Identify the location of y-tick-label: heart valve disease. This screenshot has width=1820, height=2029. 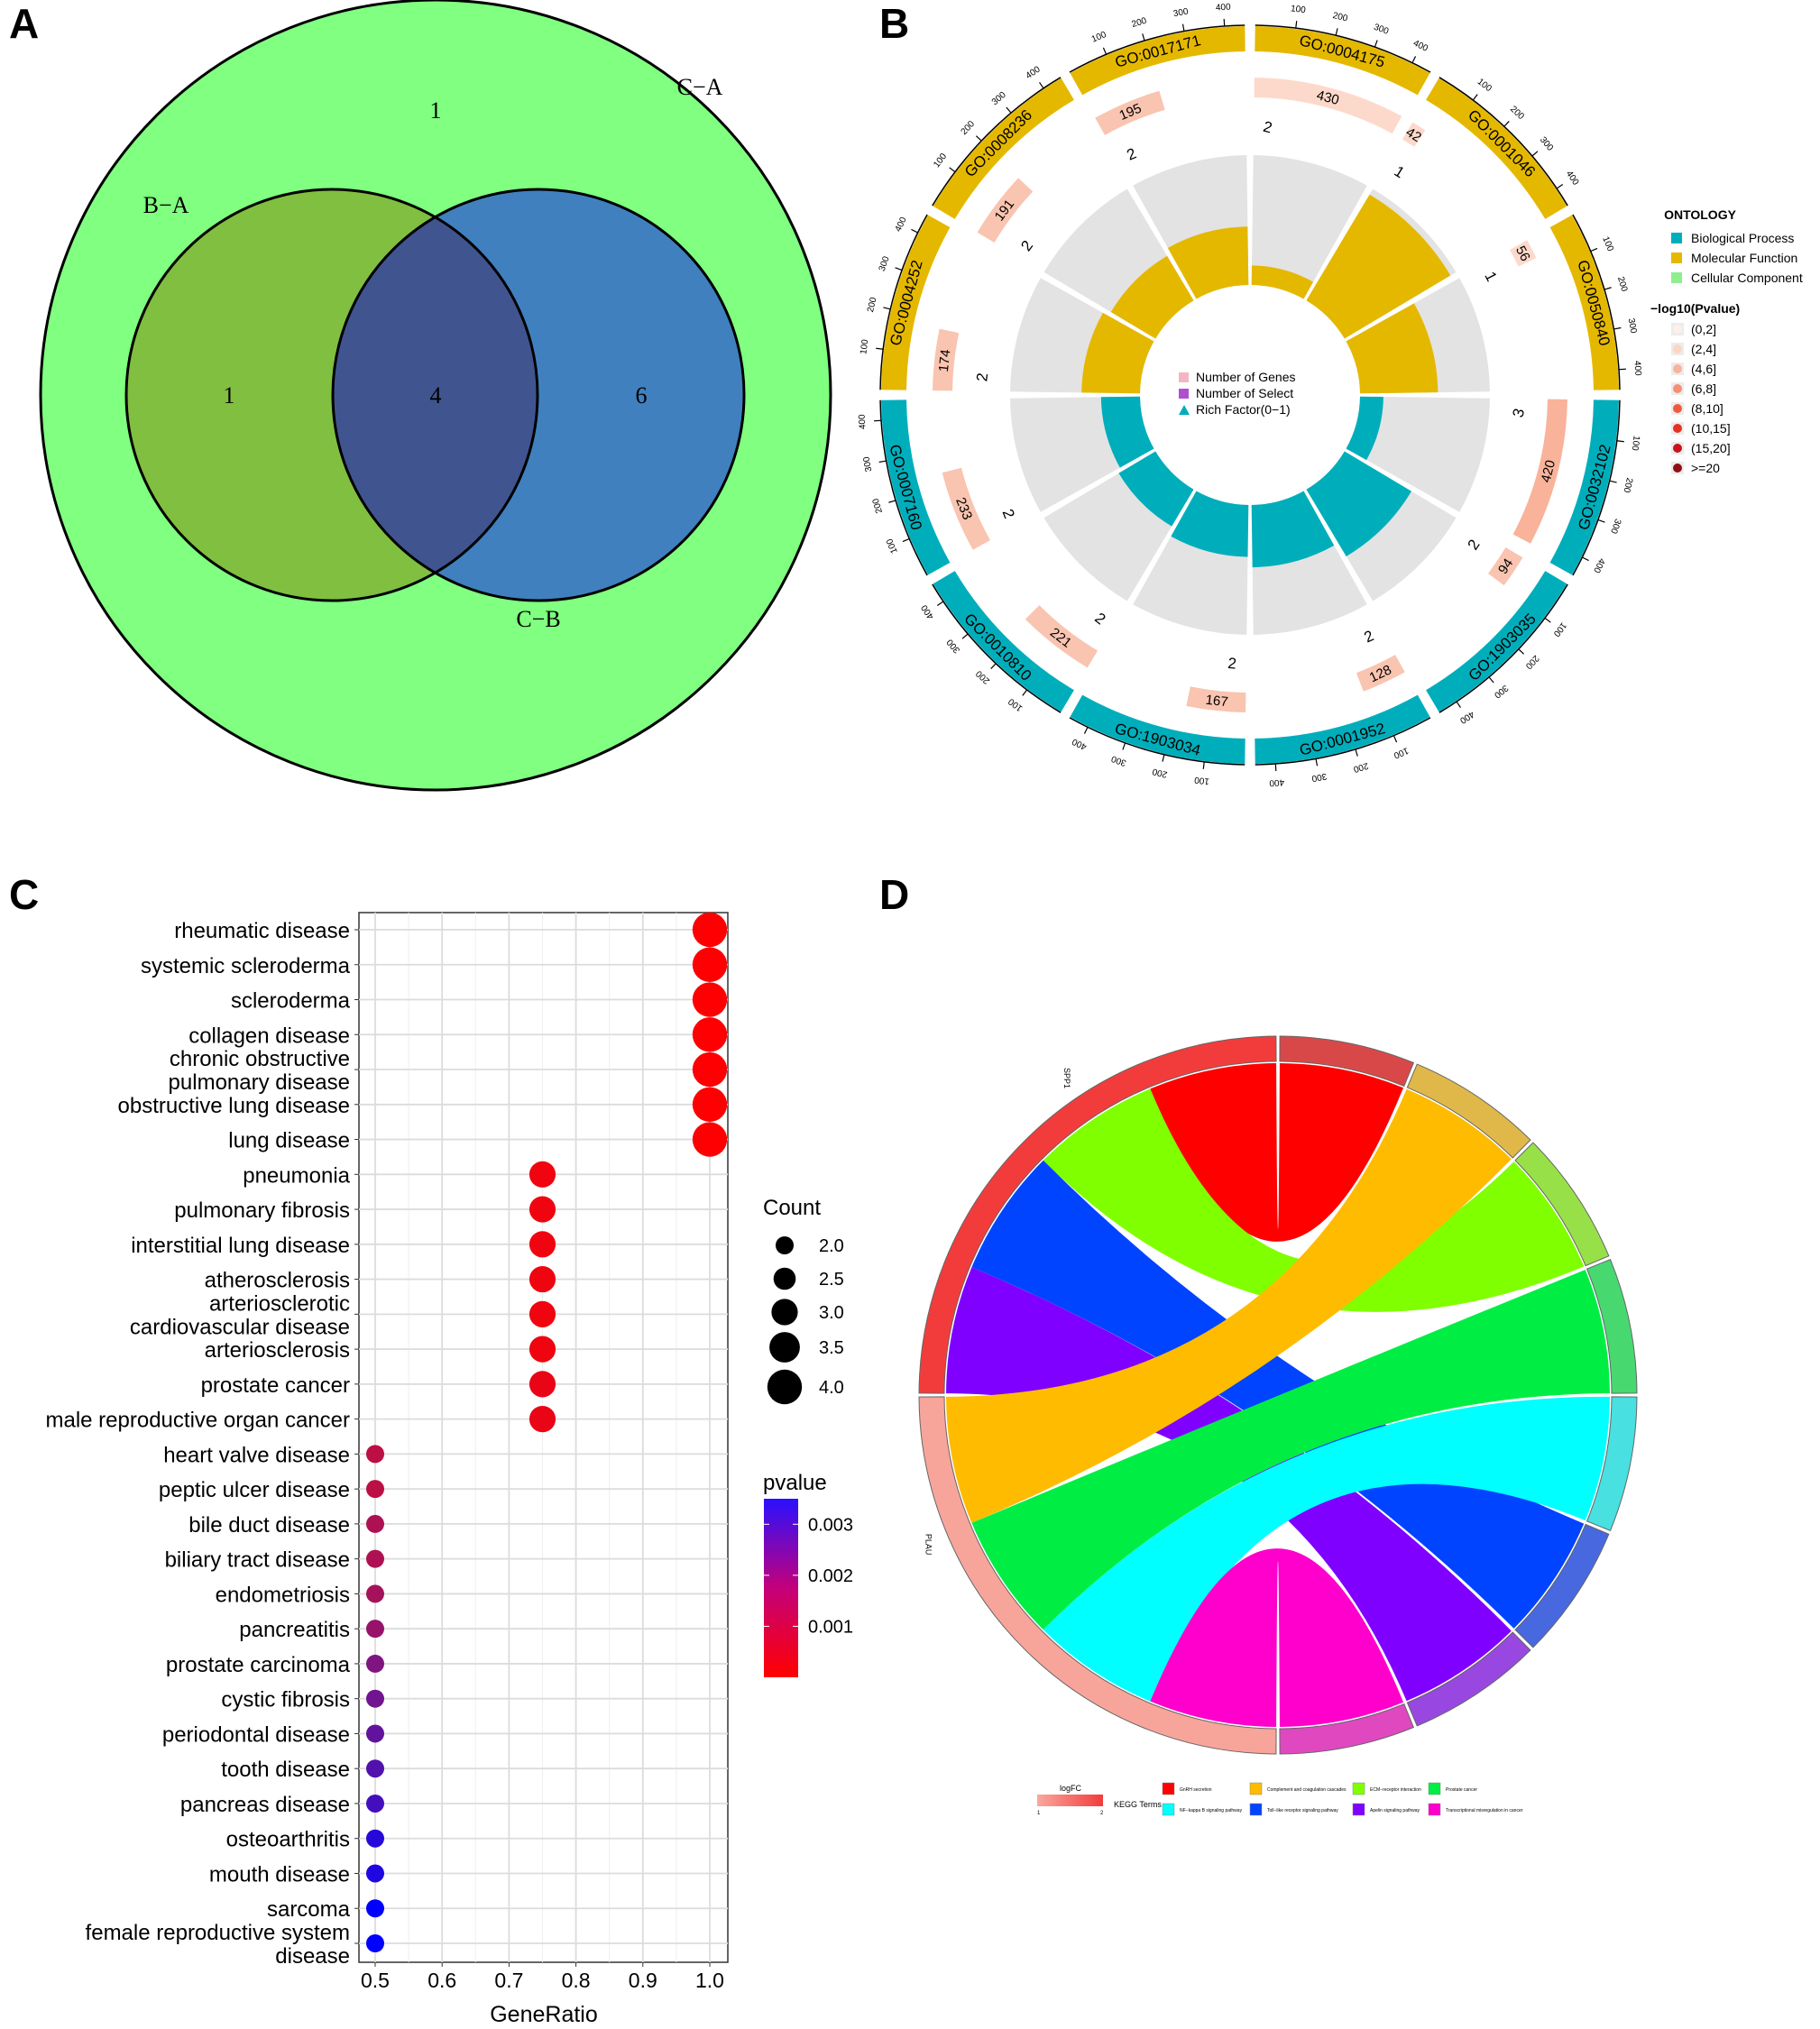
(257, 1455).